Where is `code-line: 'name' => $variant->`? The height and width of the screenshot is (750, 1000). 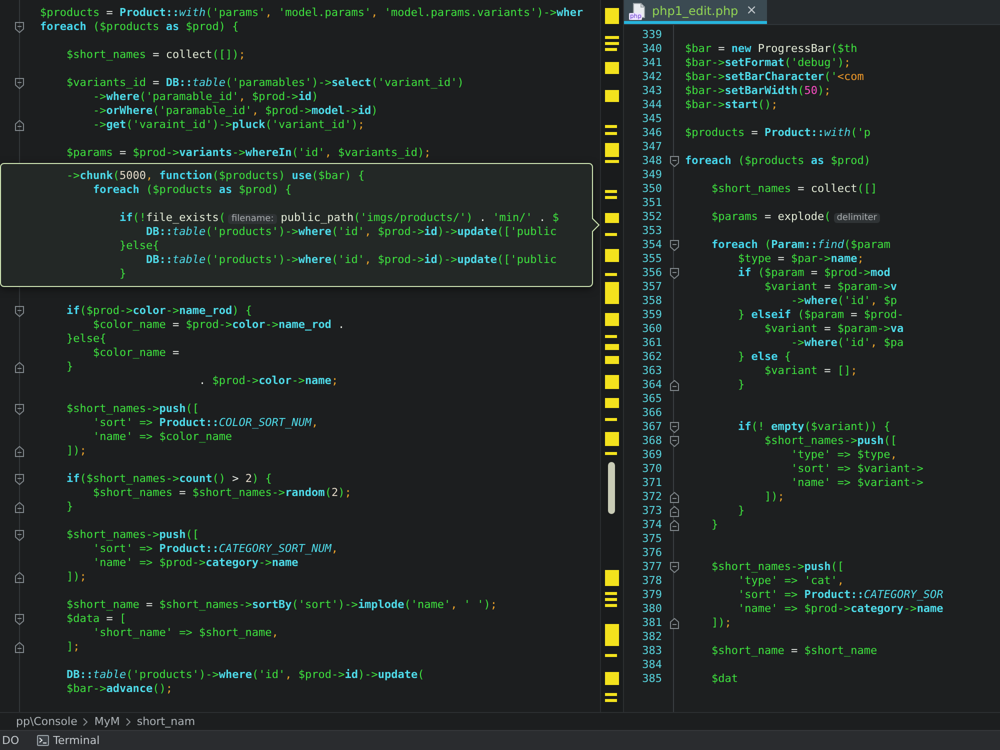
code-line: 'name' => $variant-> is located at coordinates (857, 482).